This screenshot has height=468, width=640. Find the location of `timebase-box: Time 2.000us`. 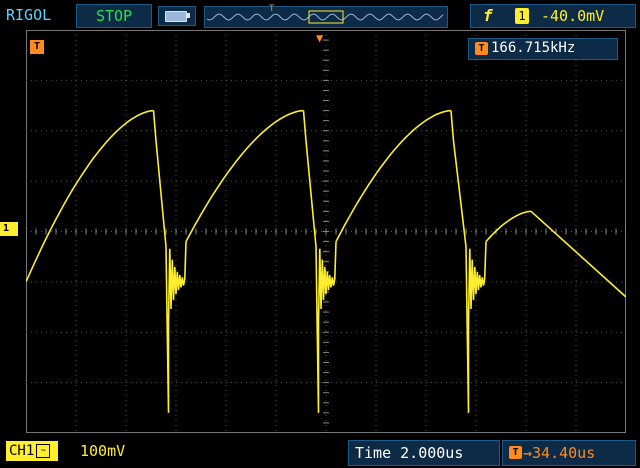

timebase-box: Time 2.000us is located at coordinates (424, 453).